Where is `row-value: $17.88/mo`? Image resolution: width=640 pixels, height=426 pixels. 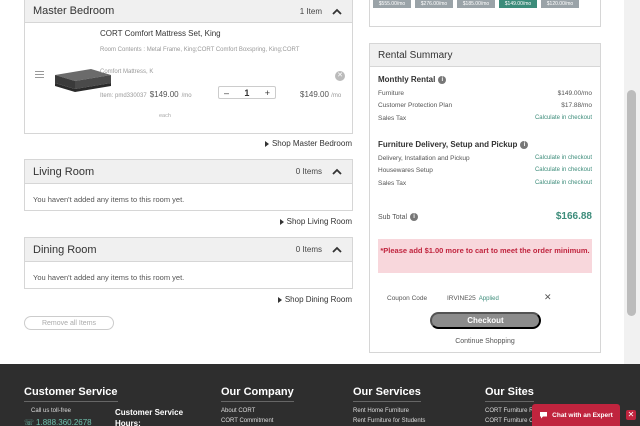 row-value: $17.88/mo is located at coordinates (576, 105).